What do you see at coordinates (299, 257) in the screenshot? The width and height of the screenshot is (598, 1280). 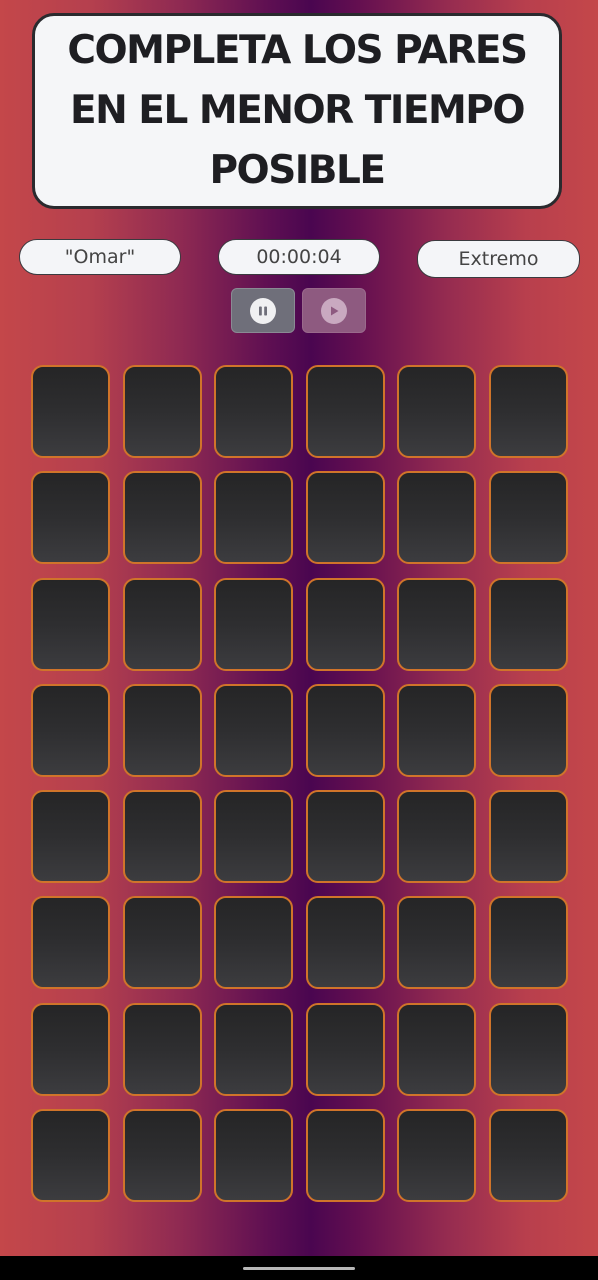 I see `timer-display: 00:00:04` at bounding box center [299, 257].